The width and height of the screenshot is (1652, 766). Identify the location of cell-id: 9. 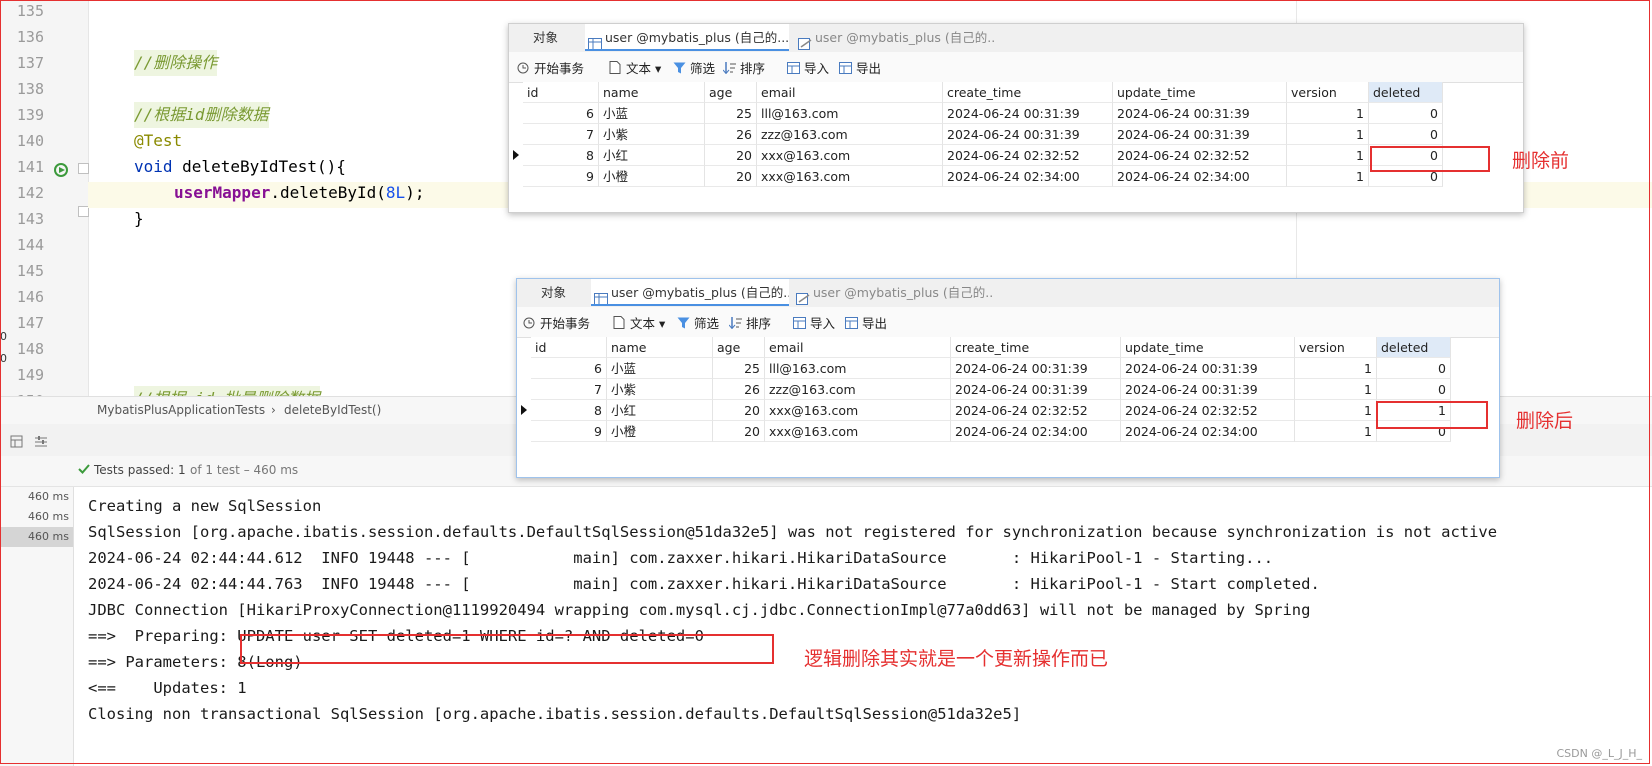
(561, 176).